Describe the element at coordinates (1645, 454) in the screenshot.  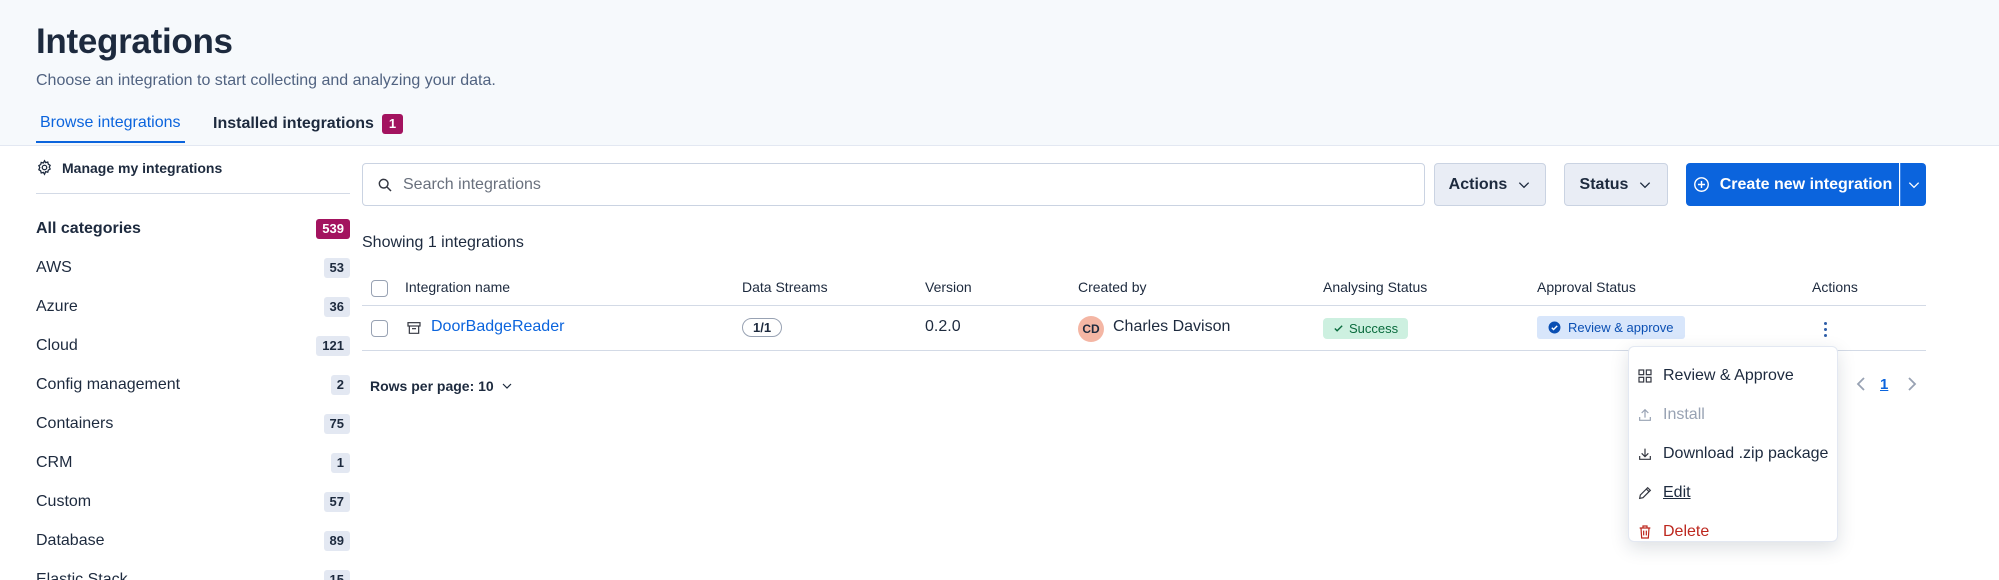
I see `download-icon` at that location.